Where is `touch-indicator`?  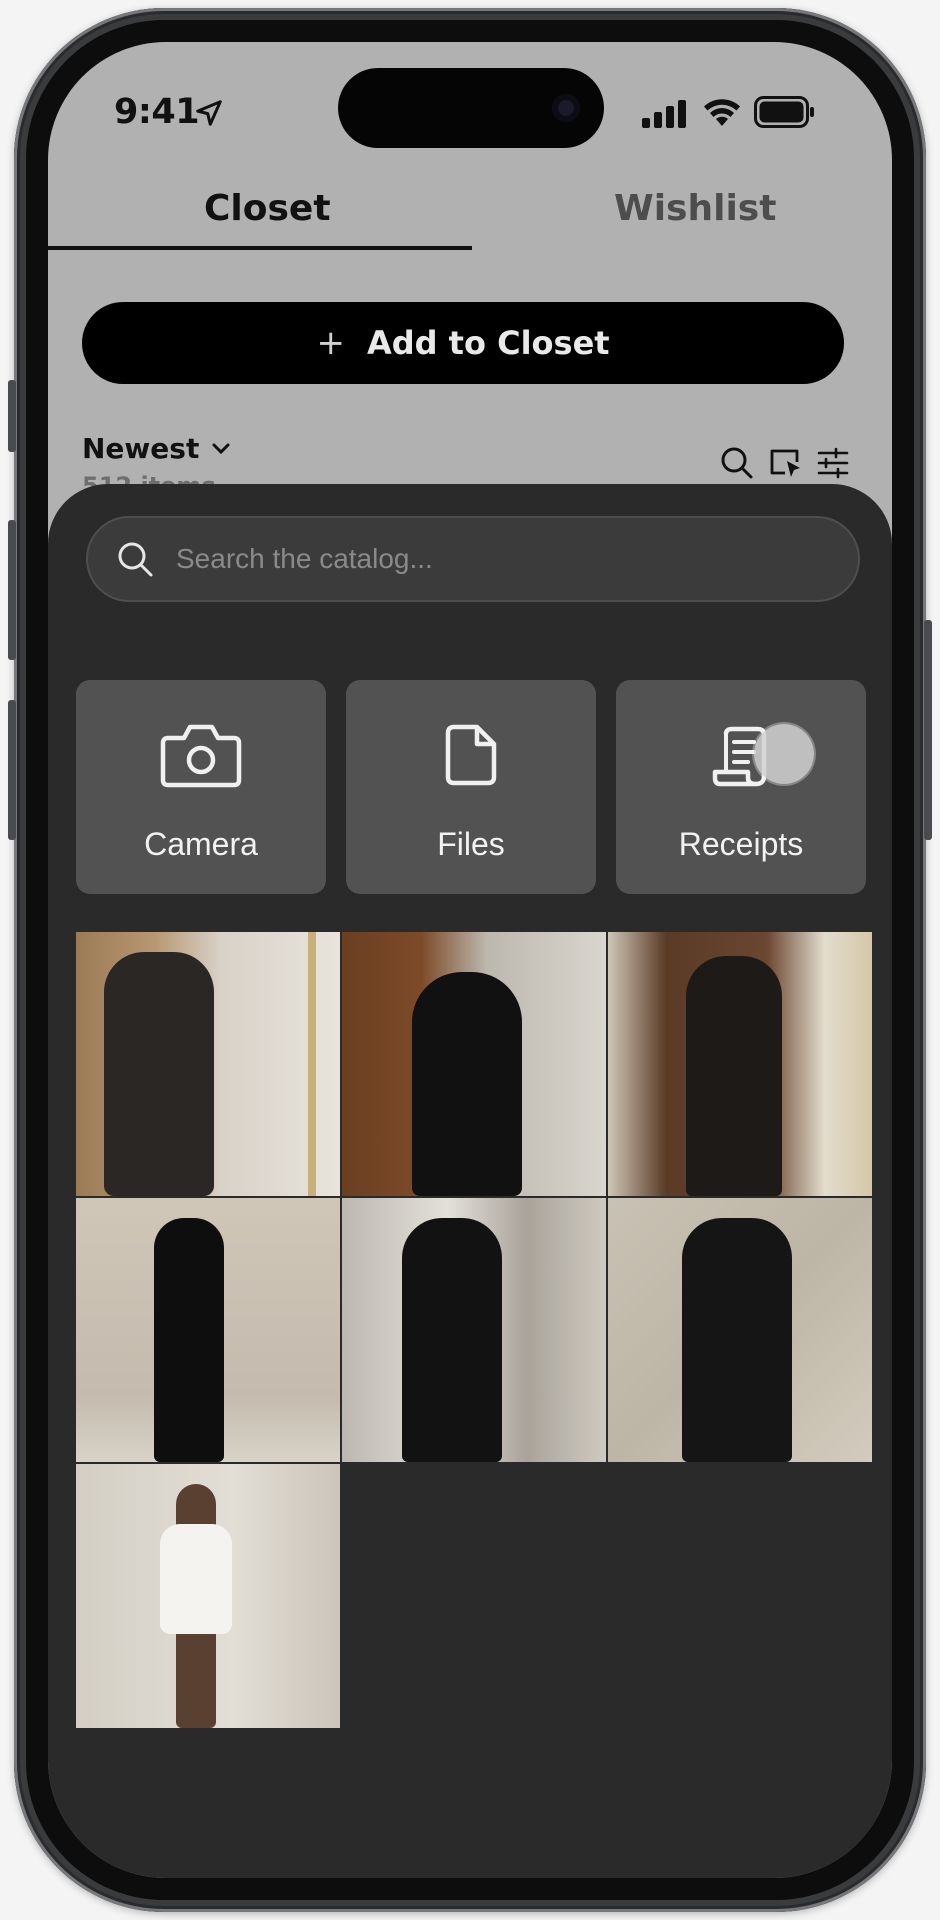 touch-indicator is located at coordinates (784, 754).